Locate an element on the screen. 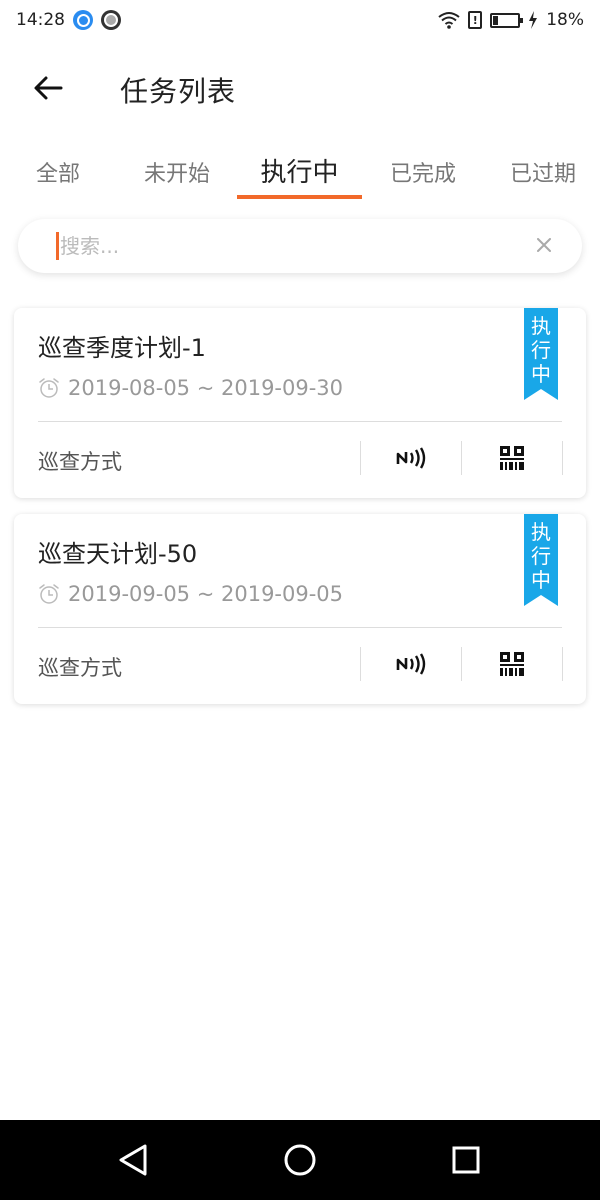 This screenshot has height=1200, width=600. recents-square-icon is located at coordinates (466, 1160).